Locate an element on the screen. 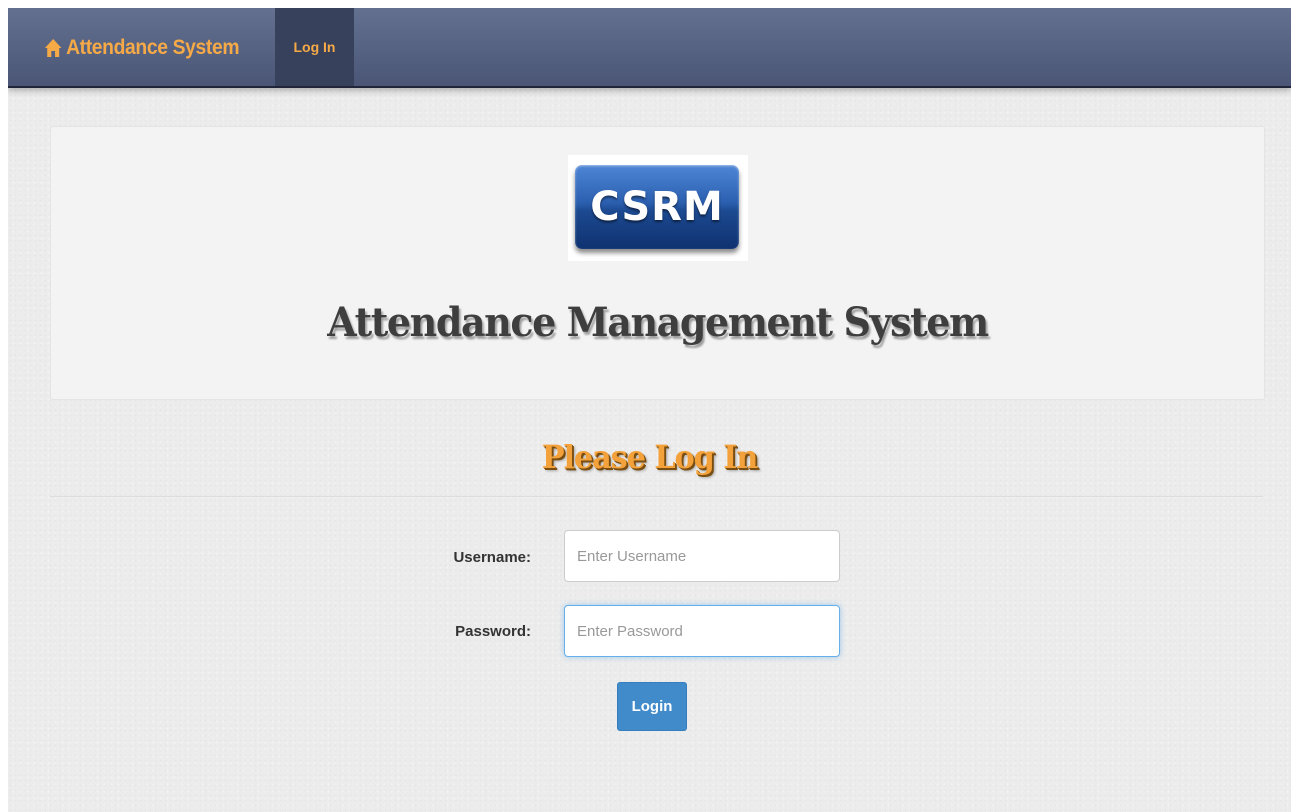  csrm-logo: CSRM is located at coordinates (658, 208).